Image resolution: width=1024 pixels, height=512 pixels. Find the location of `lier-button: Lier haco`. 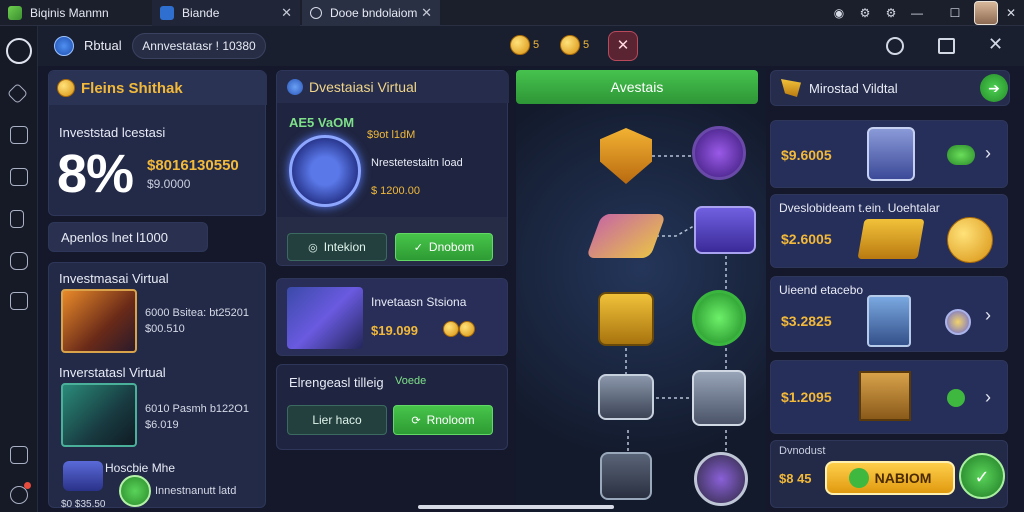

lier-button: Lier haco is located at coordinates (337, 420).